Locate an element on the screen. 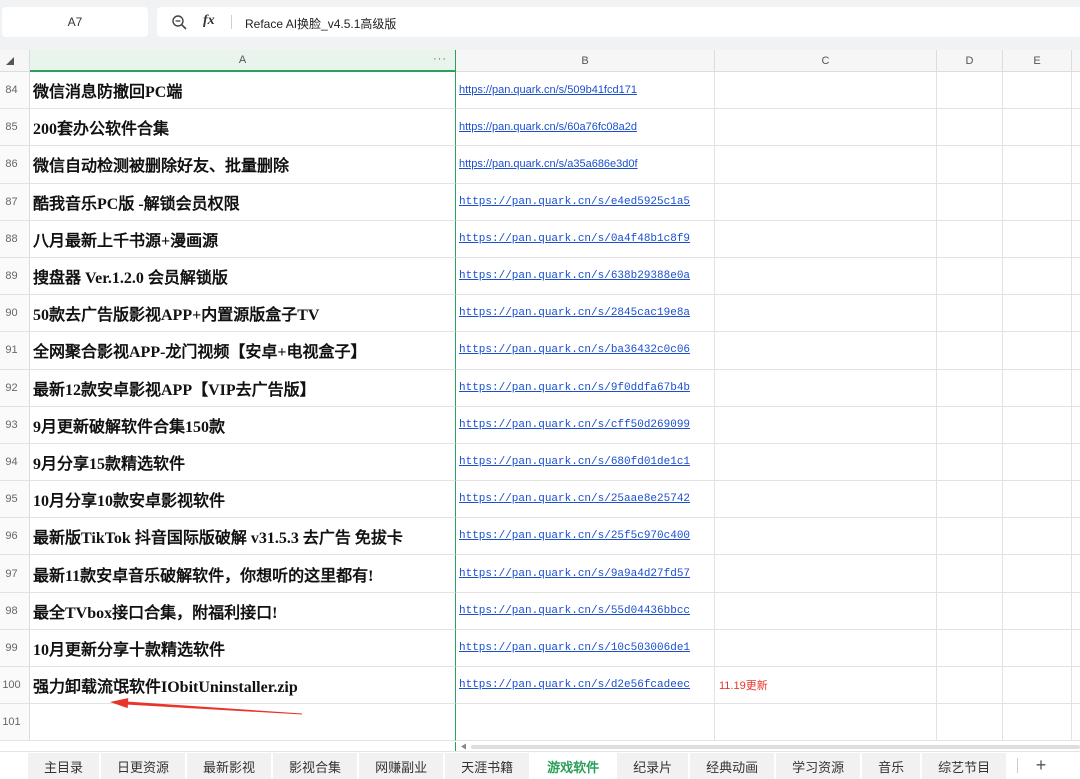 This screenshot has width=1080, height=779. column-header-c: C is located at coordinates (826, 61).